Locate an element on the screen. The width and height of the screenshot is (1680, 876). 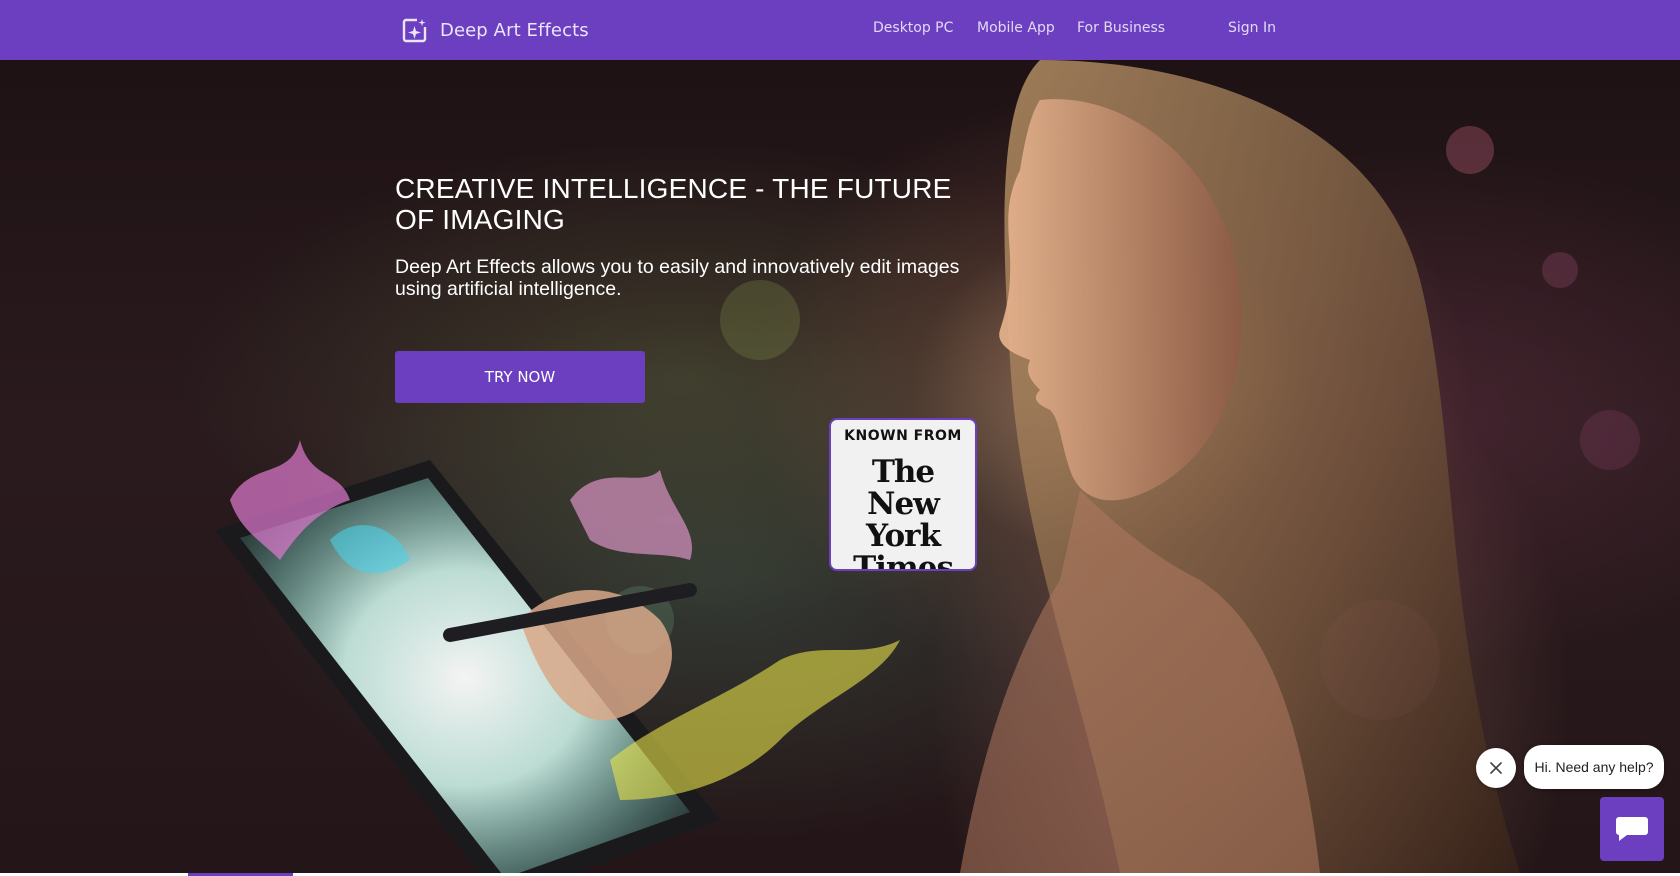
nav-link-for-business: For Business is located at coordinates (1121, 28).